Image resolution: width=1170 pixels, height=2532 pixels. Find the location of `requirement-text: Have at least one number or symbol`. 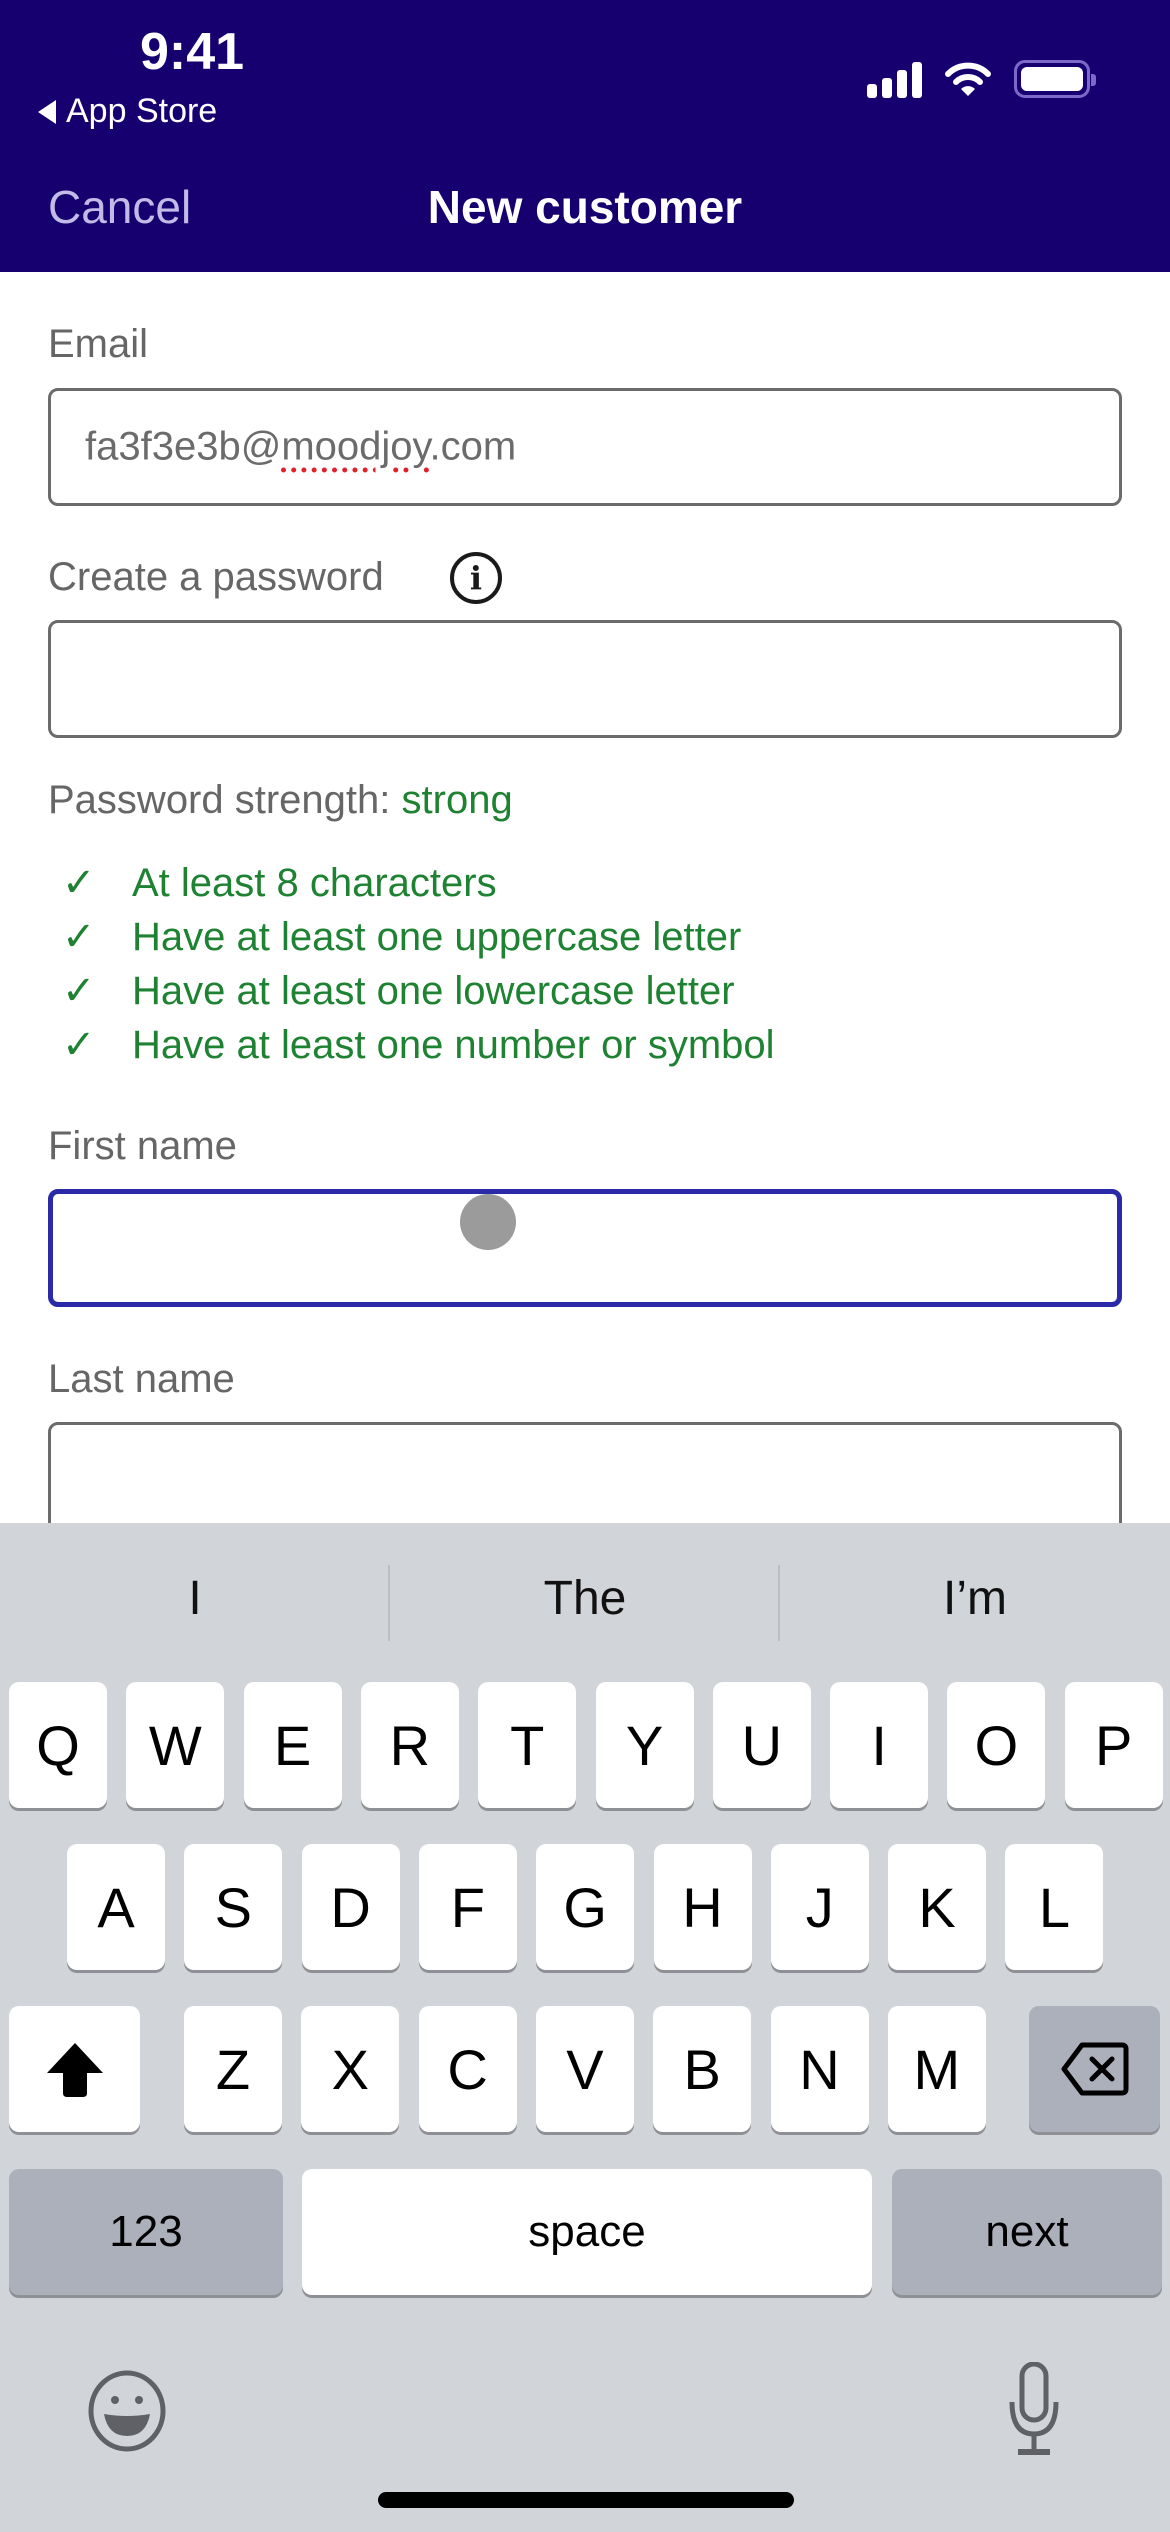

requirement-text: Have at least one number or symbol is located at coordinates (453, 1044).